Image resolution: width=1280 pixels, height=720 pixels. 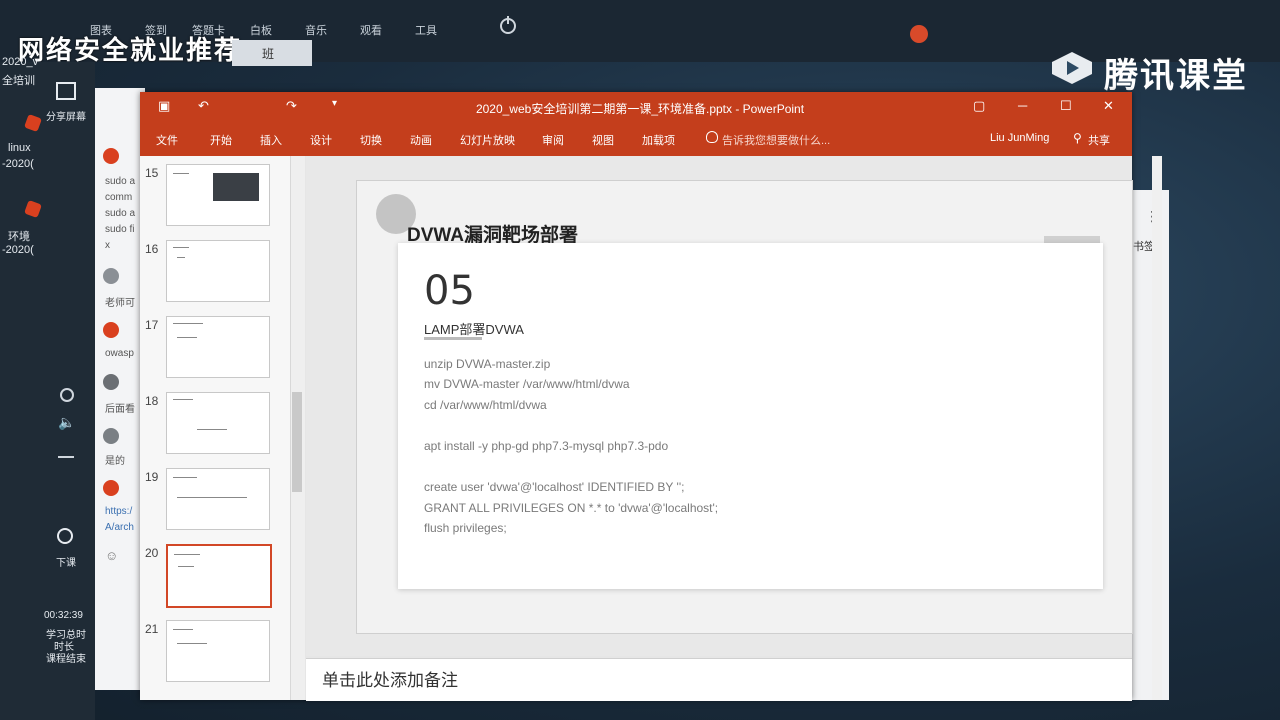 What do you see at coordinates (712, 137) in the screenshot?
I see `lightbulb-icon` at bounding box center [712, 137].